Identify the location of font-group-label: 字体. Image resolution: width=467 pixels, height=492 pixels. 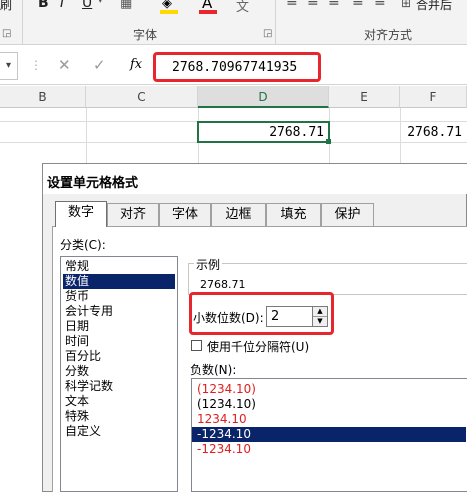
(145, 35).